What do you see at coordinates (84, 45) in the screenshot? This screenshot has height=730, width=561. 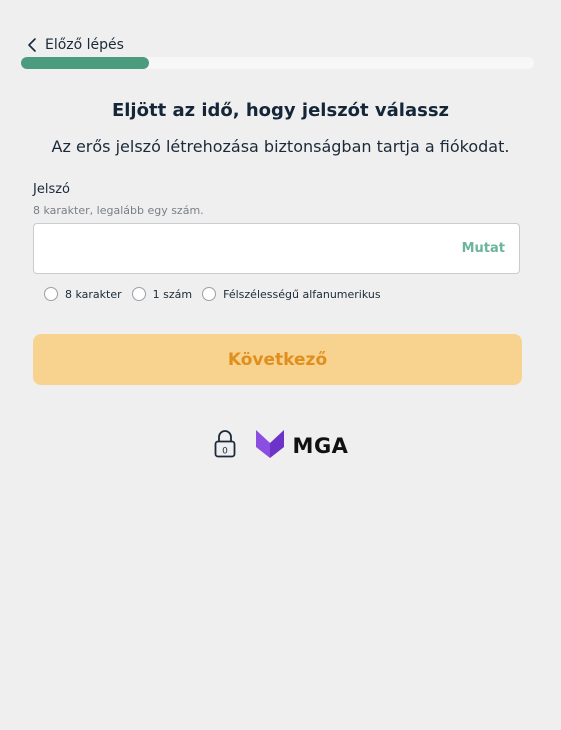 I see `back-link-label: Előző lépés` at bounding box center [84, 45].